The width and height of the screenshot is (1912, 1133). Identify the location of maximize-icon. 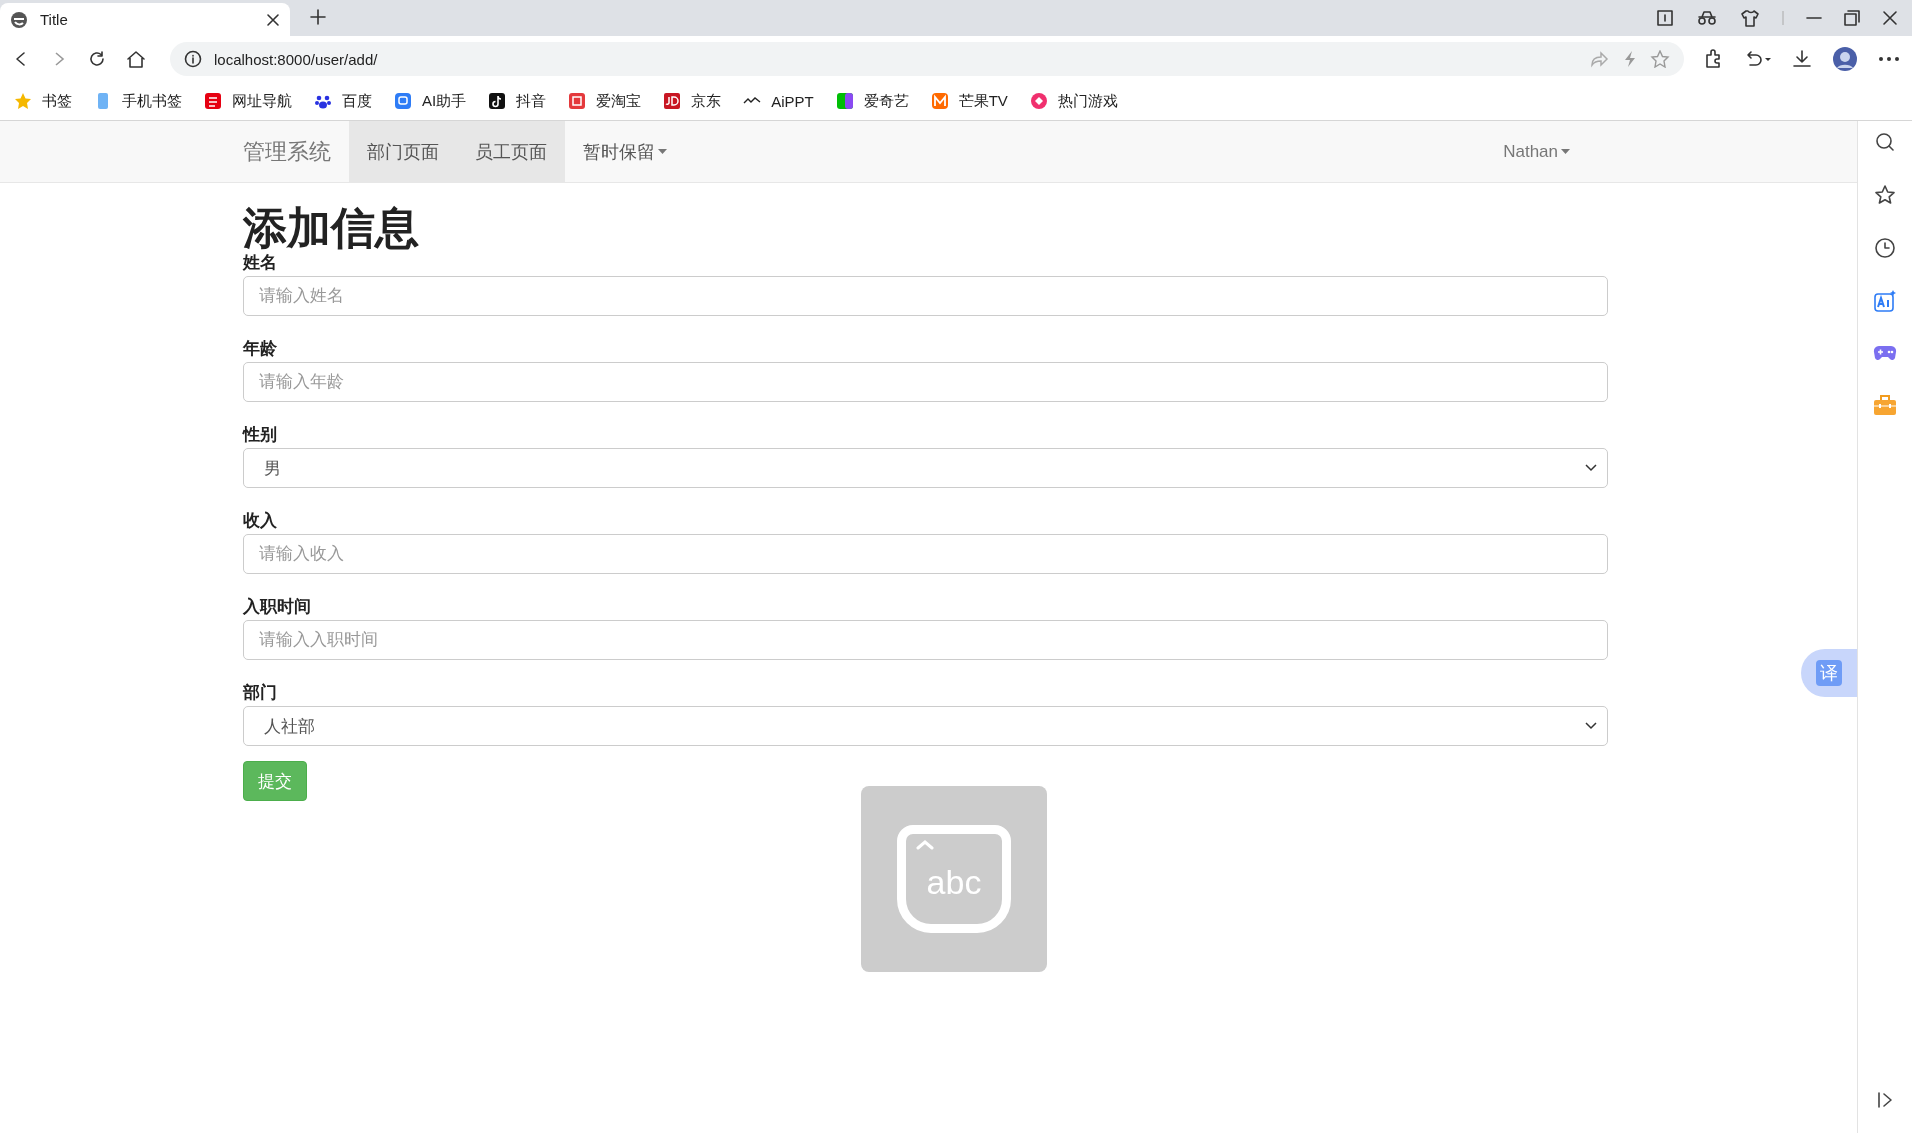
(1852, 18).